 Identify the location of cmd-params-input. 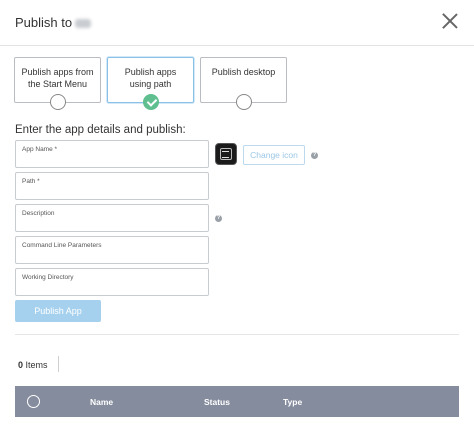
(112, 256).